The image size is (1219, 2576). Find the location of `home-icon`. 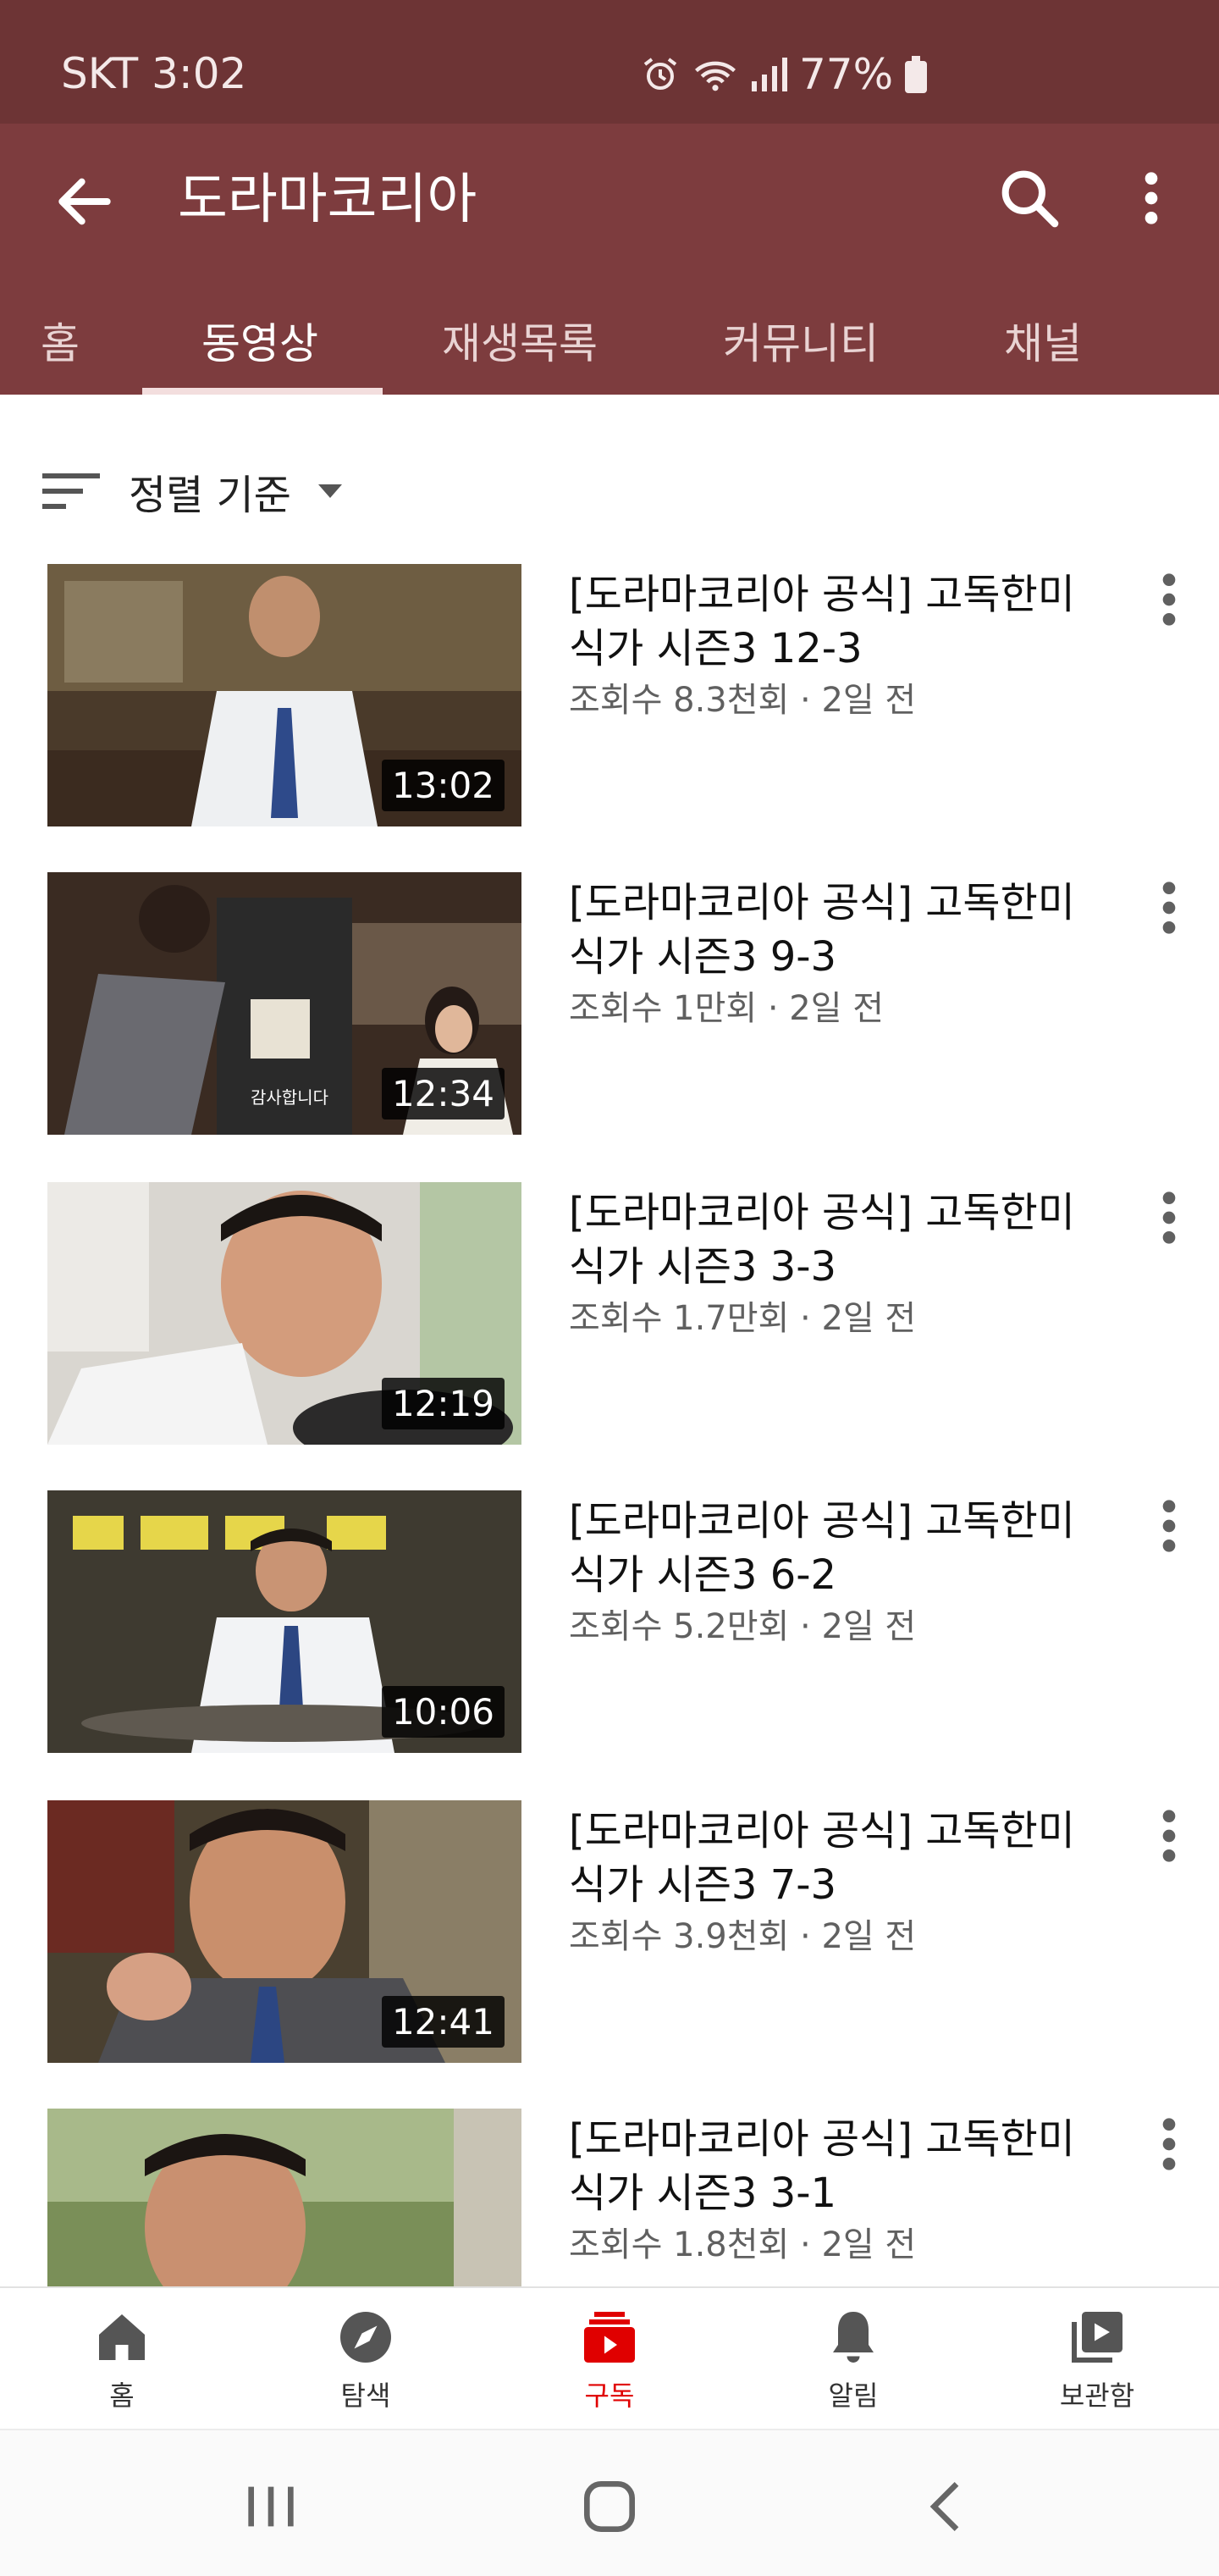

home-icon is located at coordinates (122, 2337).